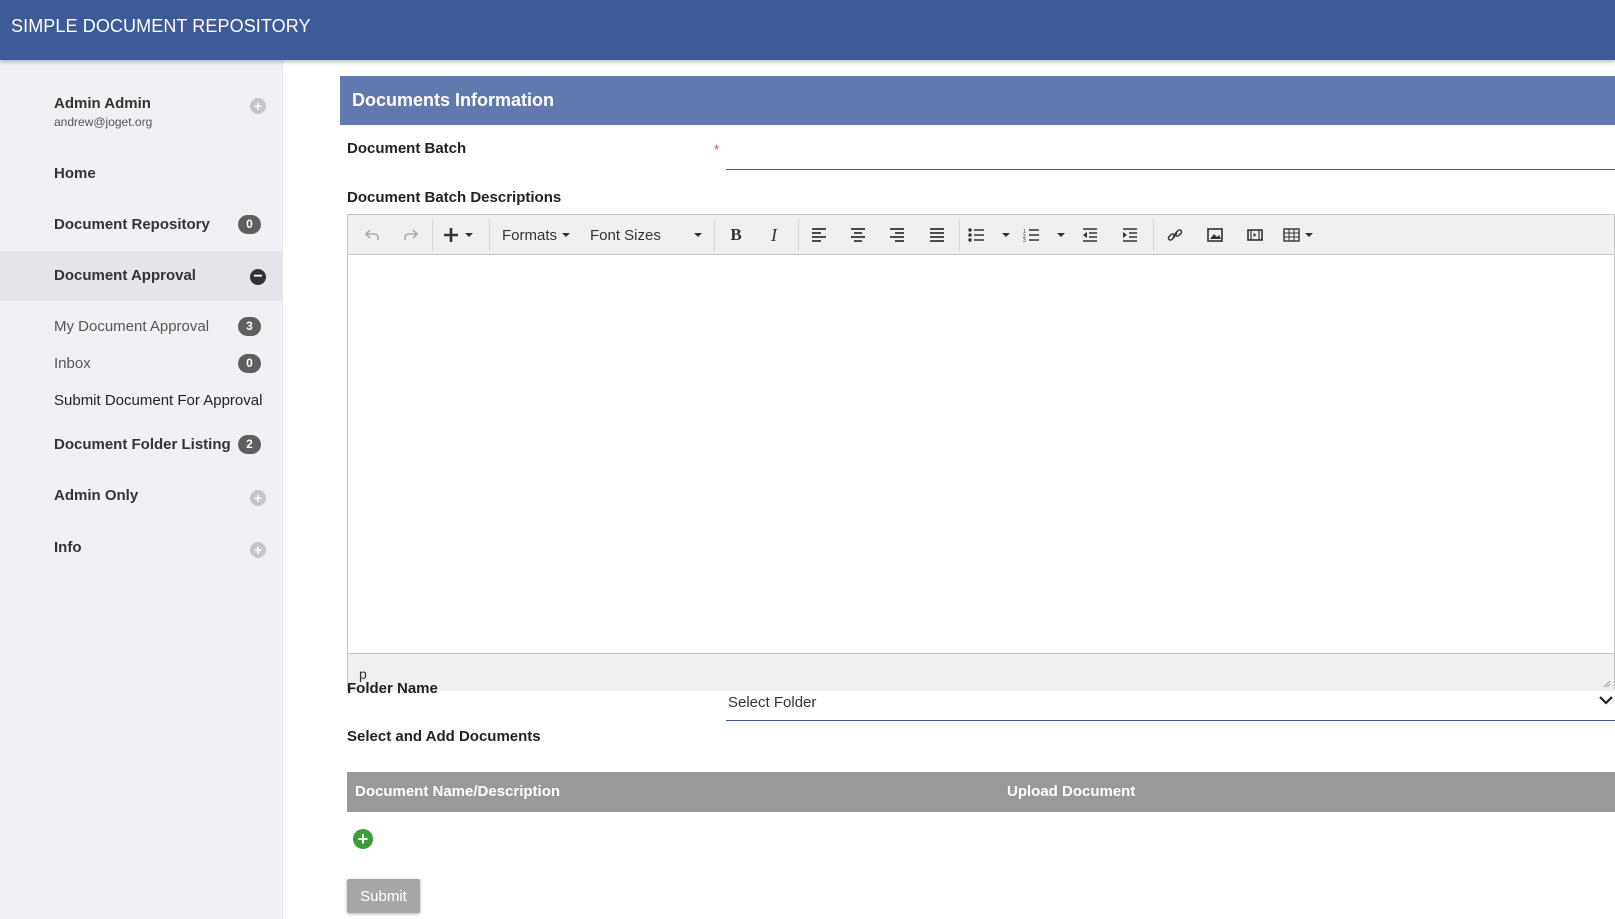 This screenshot has width=1615, height=919. I want to click on insert-plus-icon, so click(459, 235).